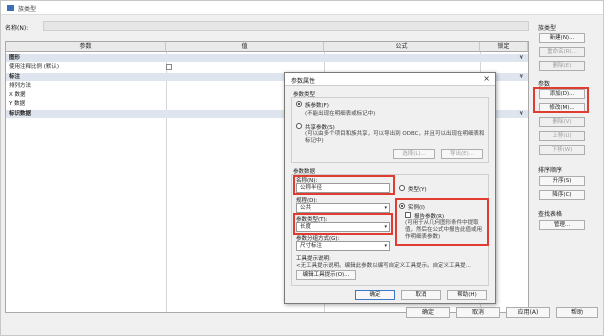  Describe the element at coordinates (267, 58) in the screenshot. I see `group-graphics: 图形 ¥` at that location.